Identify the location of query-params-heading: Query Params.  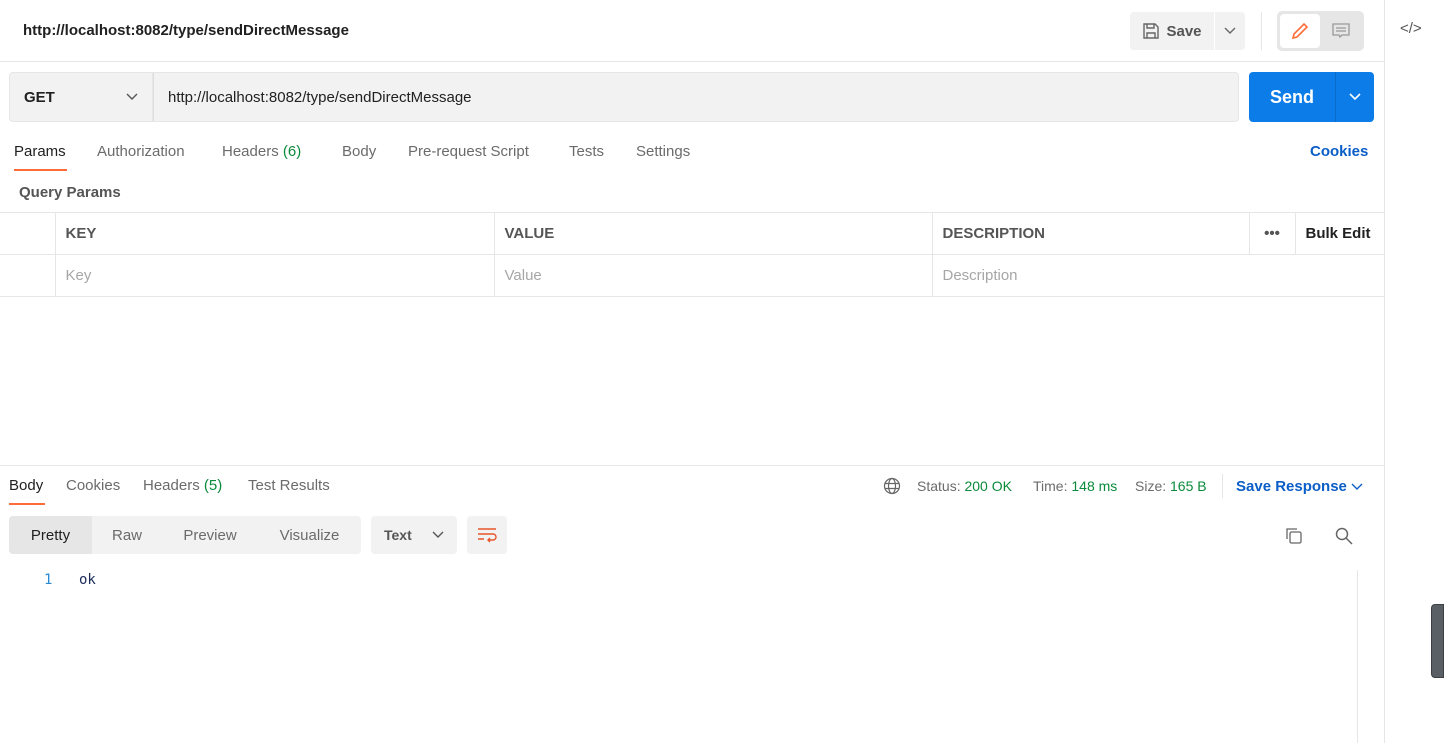
(70, 192).